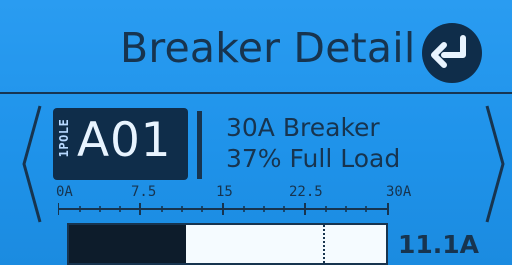 The image size is (512, 265). What do you see at coordinates (256, 93) in the screenshot?
I see `header-divider` at bounding box center [256, 93].